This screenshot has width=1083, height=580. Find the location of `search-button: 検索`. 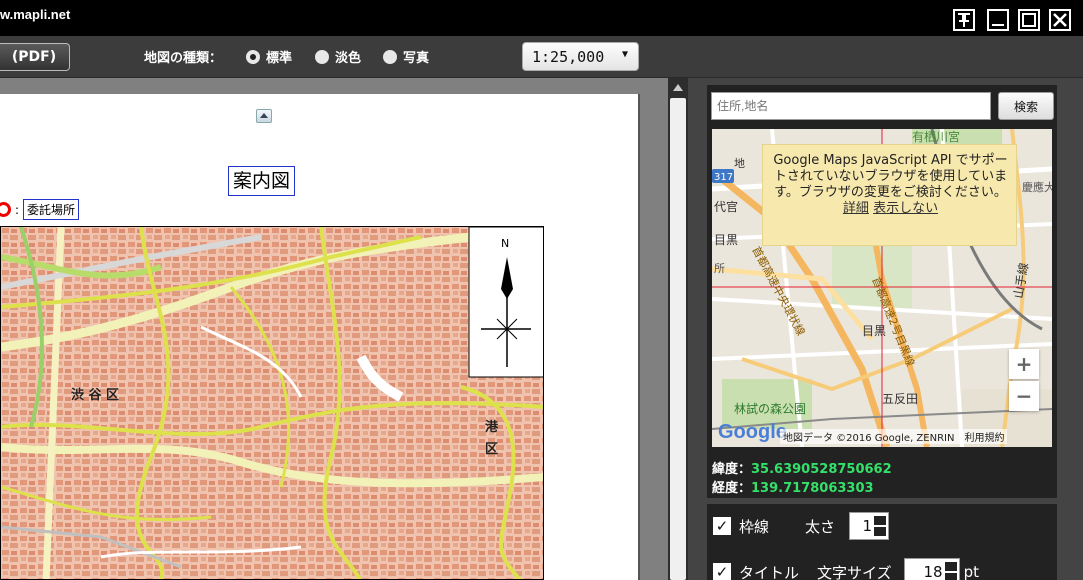

search-button: 検索 is located at coordinates (1026, 106).